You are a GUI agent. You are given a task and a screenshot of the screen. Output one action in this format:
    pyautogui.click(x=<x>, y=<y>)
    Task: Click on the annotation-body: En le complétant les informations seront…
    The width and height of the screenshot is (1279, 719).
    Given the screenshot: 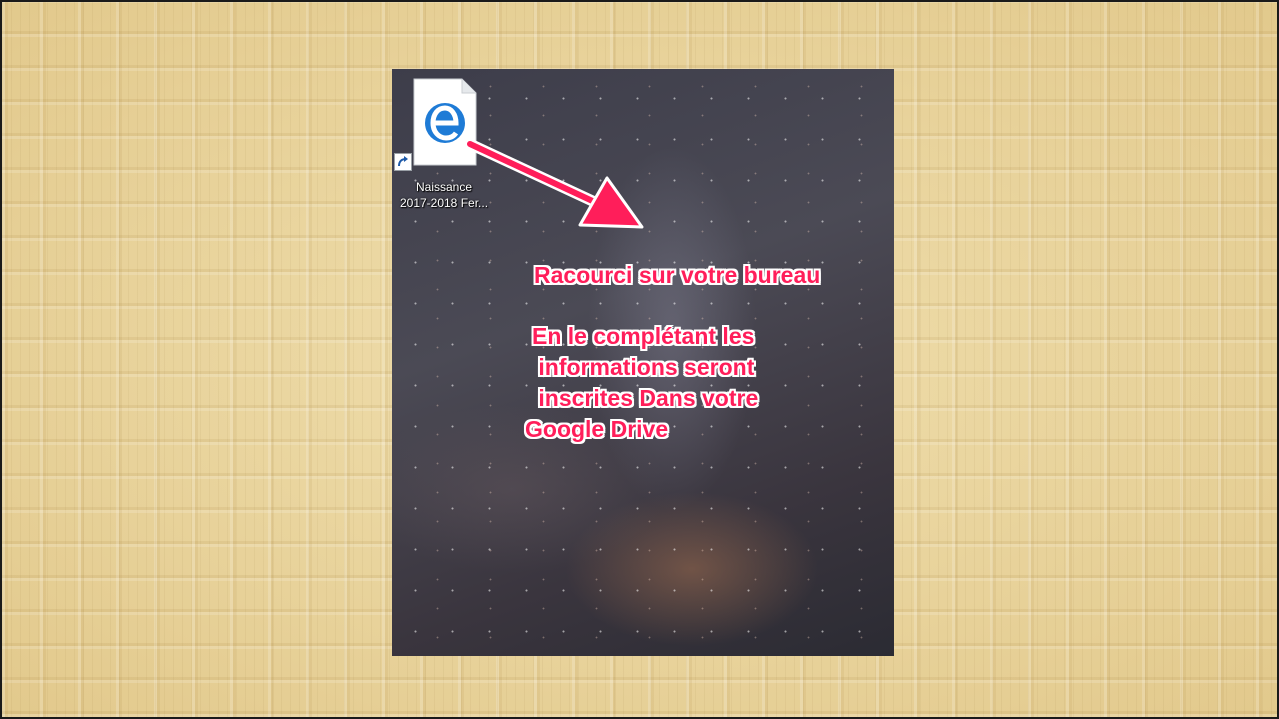 What is the action you would take?
    pyautogui.click(x=642, y=383)
    